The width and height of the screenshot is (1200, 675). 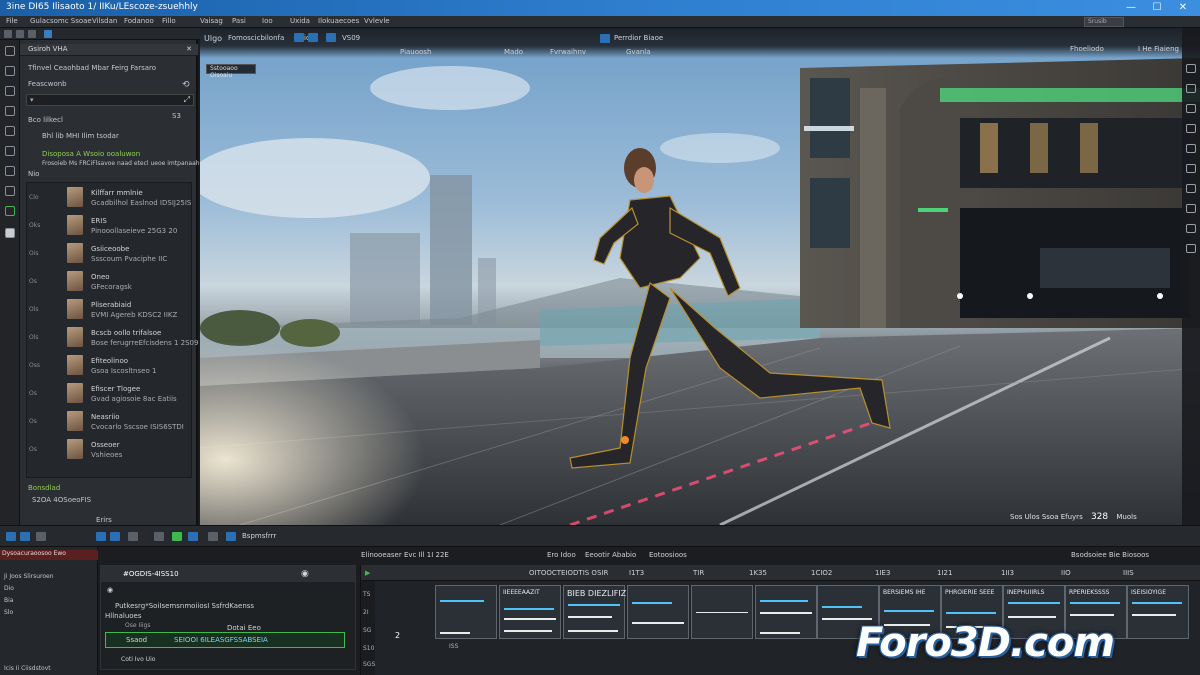 What do you see at coordinates (186, 85) in the screenshot?
I see `refresh-icon: ⟲` at bounding box center [186, 85].